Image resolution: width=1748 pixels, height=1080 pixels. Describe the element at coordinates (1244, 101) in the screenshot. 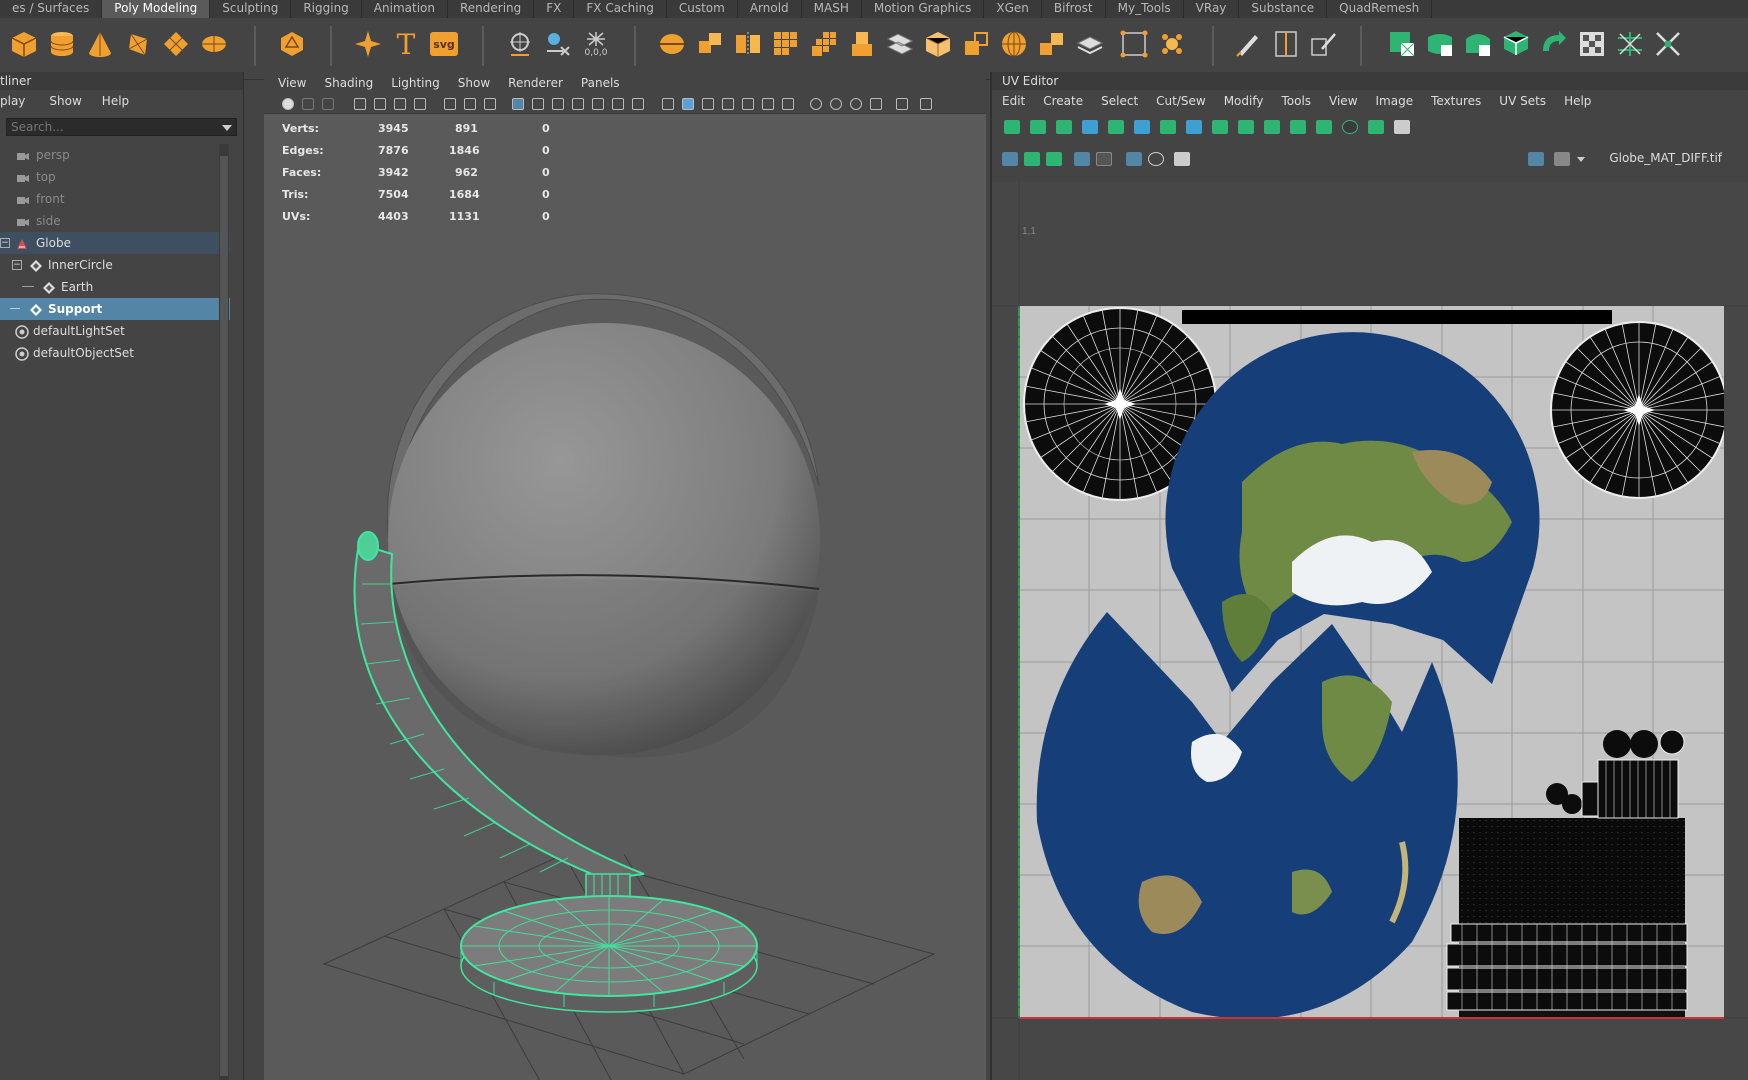

I see `uv-menu-modify: Modify` at that location.